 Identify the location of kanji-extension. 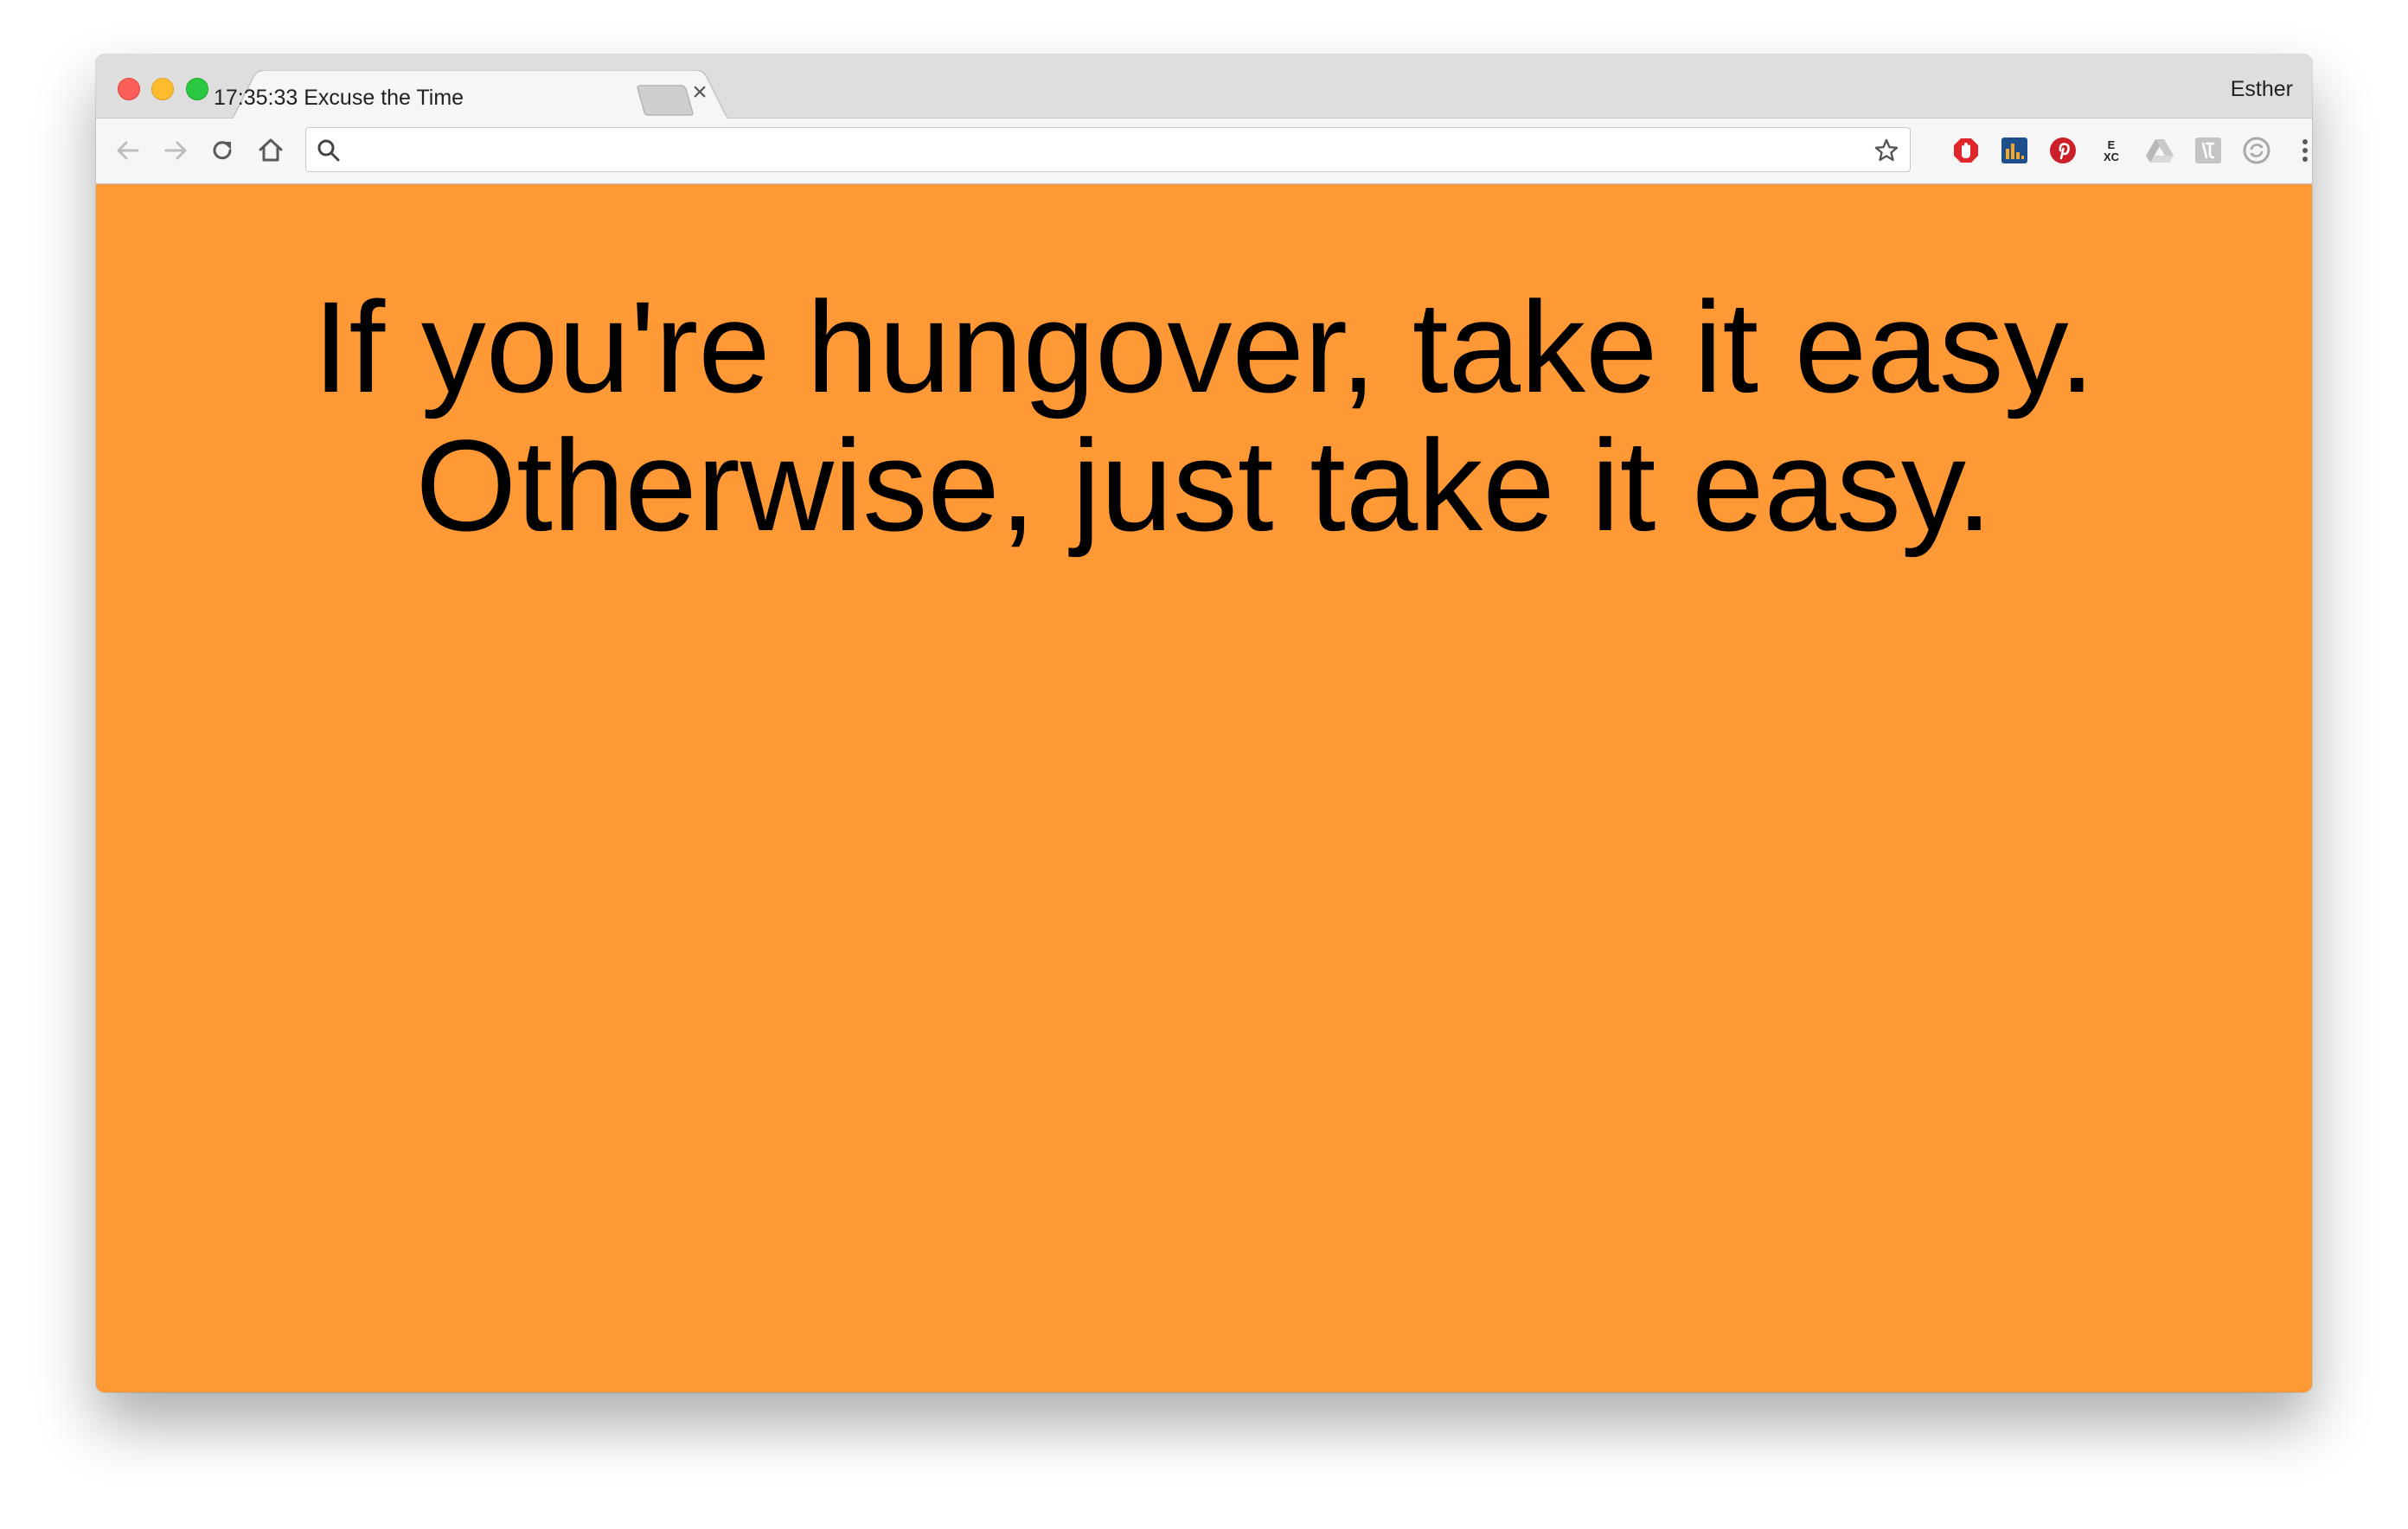
(2208, 150).